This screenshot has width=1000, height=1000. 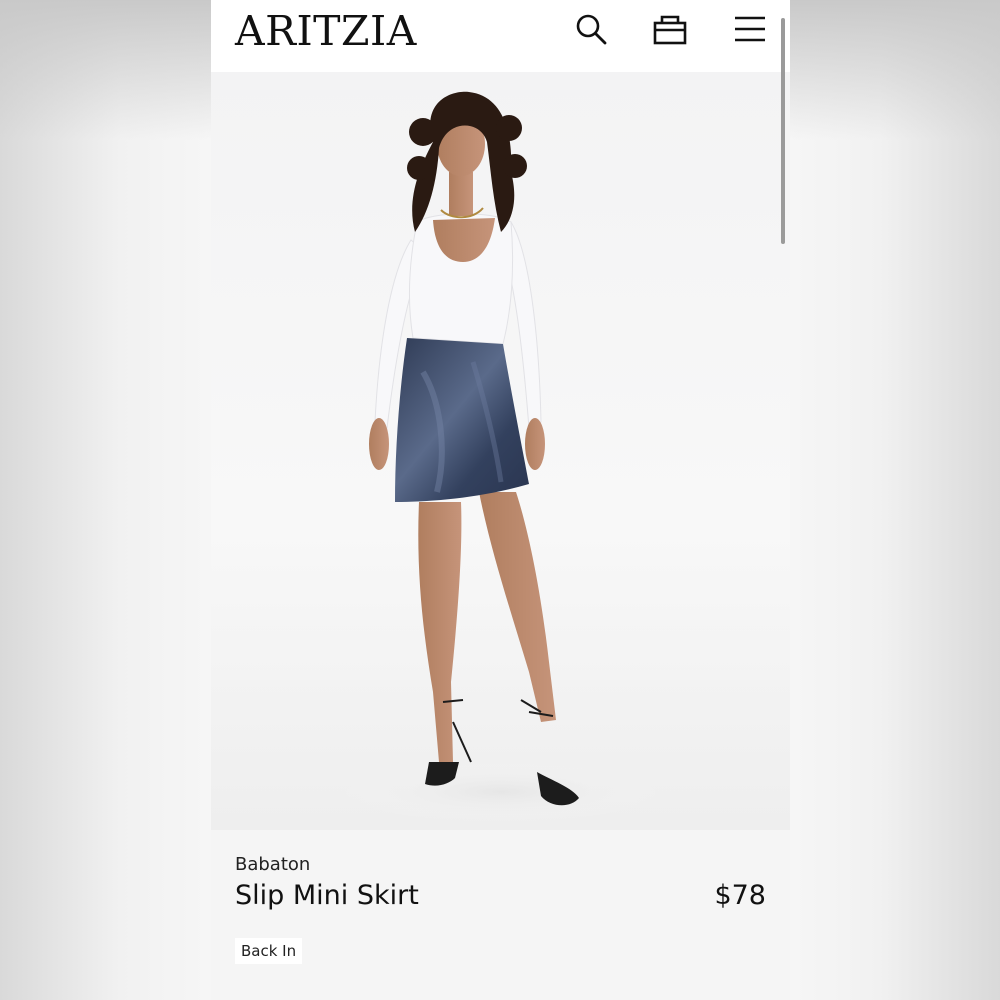 I want to click on scrollbar, so click(x=783, y=131).